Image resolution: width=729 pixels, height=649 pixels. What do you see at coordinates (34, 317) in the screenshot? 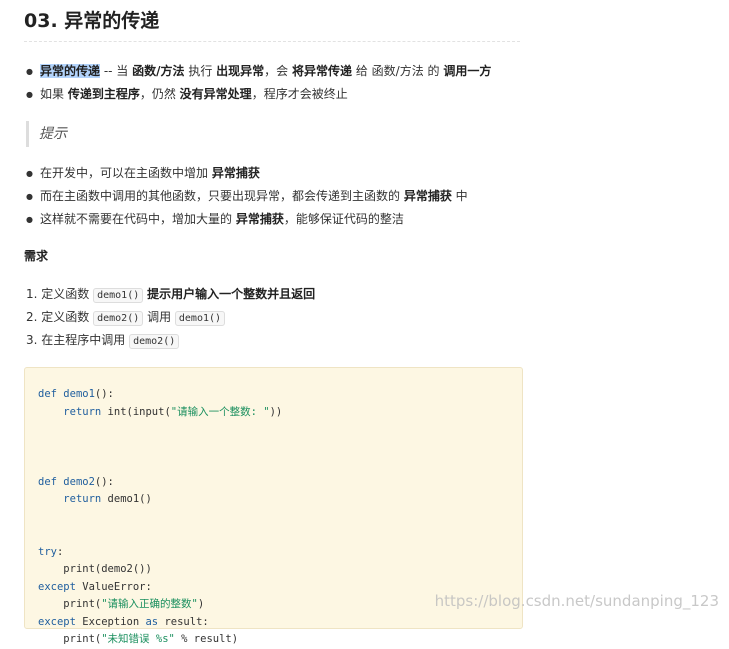
I see `step-number: 2.` at bounding box center [34, 317].